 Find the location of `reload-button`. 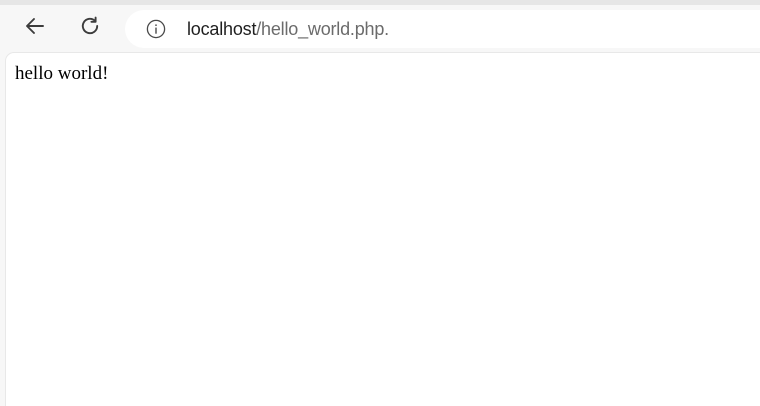

reload-button is located at coordinates (90, 26).